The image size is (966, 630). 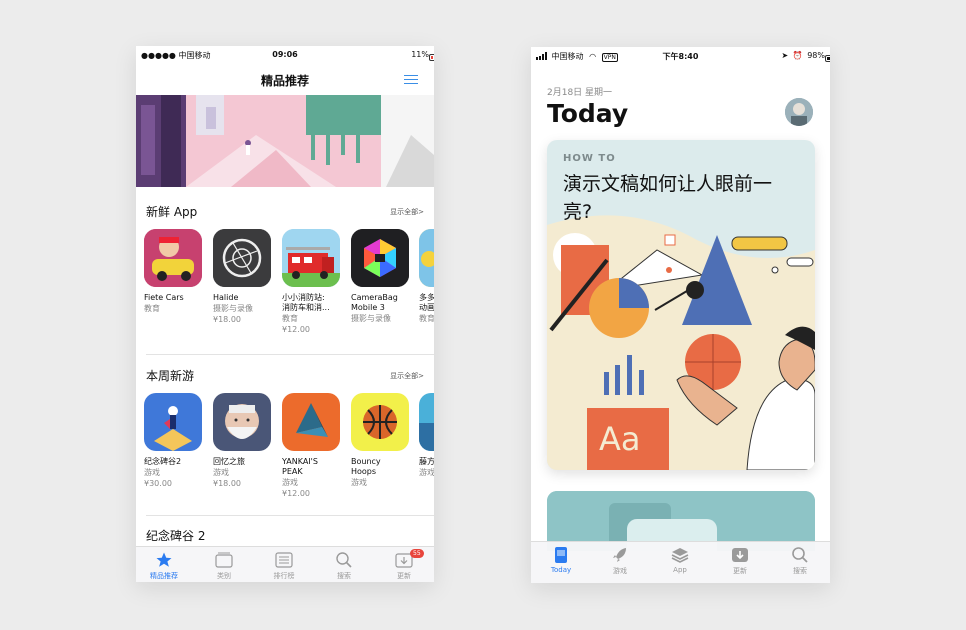 What do you see at coordinates (805, 56) in the screenshot?
I see `battery-indicator: ➤ ⏰ 98%` at bounding box center [805, 56].